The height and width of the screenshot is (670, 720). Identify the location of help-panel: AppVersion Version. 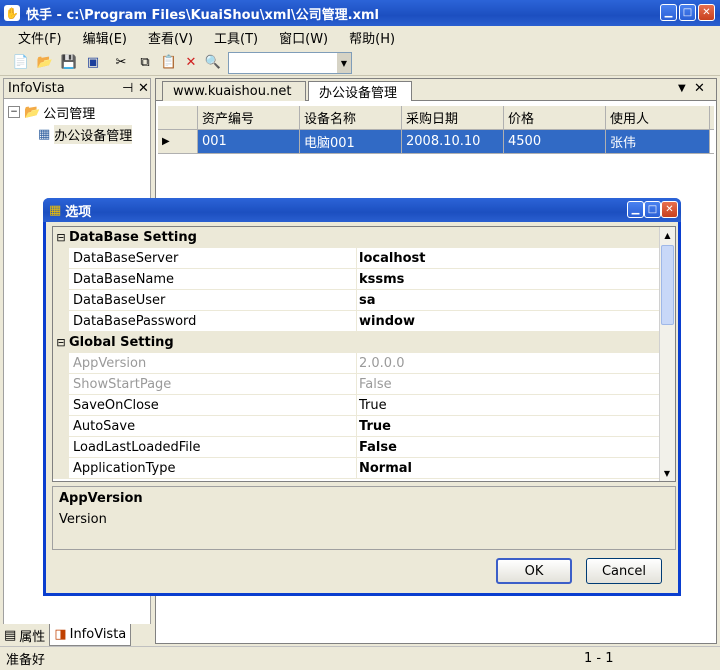
(364, 518).